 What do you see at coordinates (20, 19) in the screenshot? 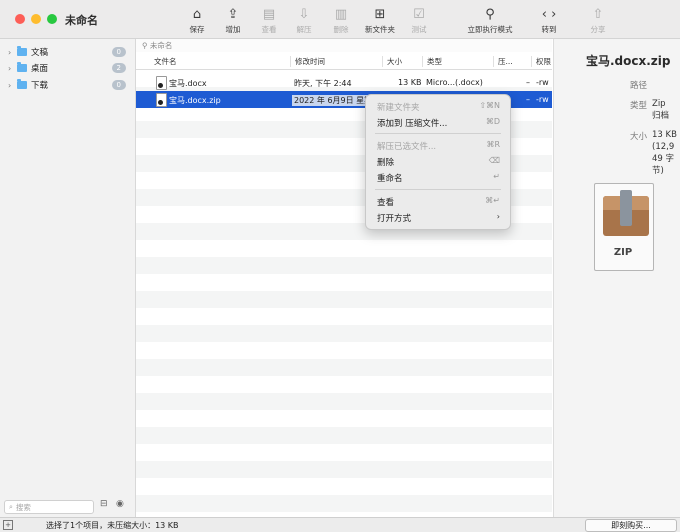
I see `close-window-button` at bounding box center [20, 19].